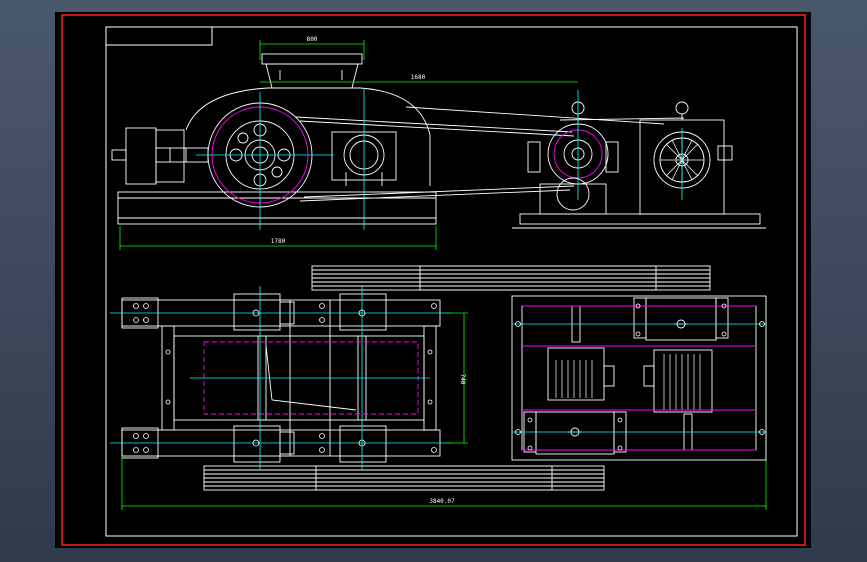  I want to click on motor-plan-bolts, so click(640, 377).